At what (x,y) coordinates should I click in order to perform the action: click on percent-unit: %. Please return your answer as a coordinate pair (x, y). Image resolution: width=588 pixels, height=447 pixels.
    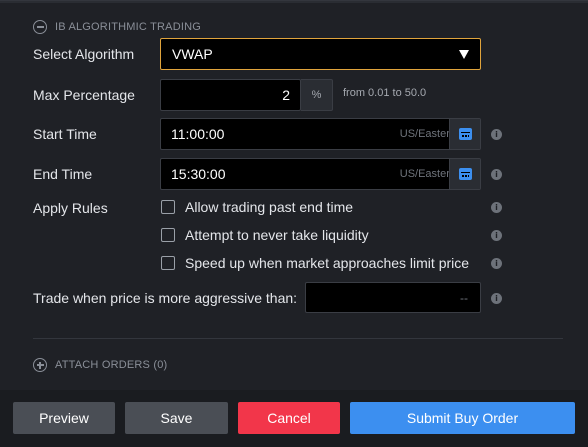
    Looking at the image, I should click on (317, 95).